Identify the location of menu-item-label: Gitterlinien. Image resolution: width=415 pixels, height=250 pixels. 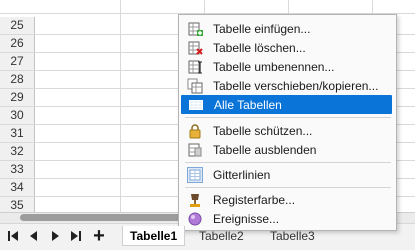
(242, 174).